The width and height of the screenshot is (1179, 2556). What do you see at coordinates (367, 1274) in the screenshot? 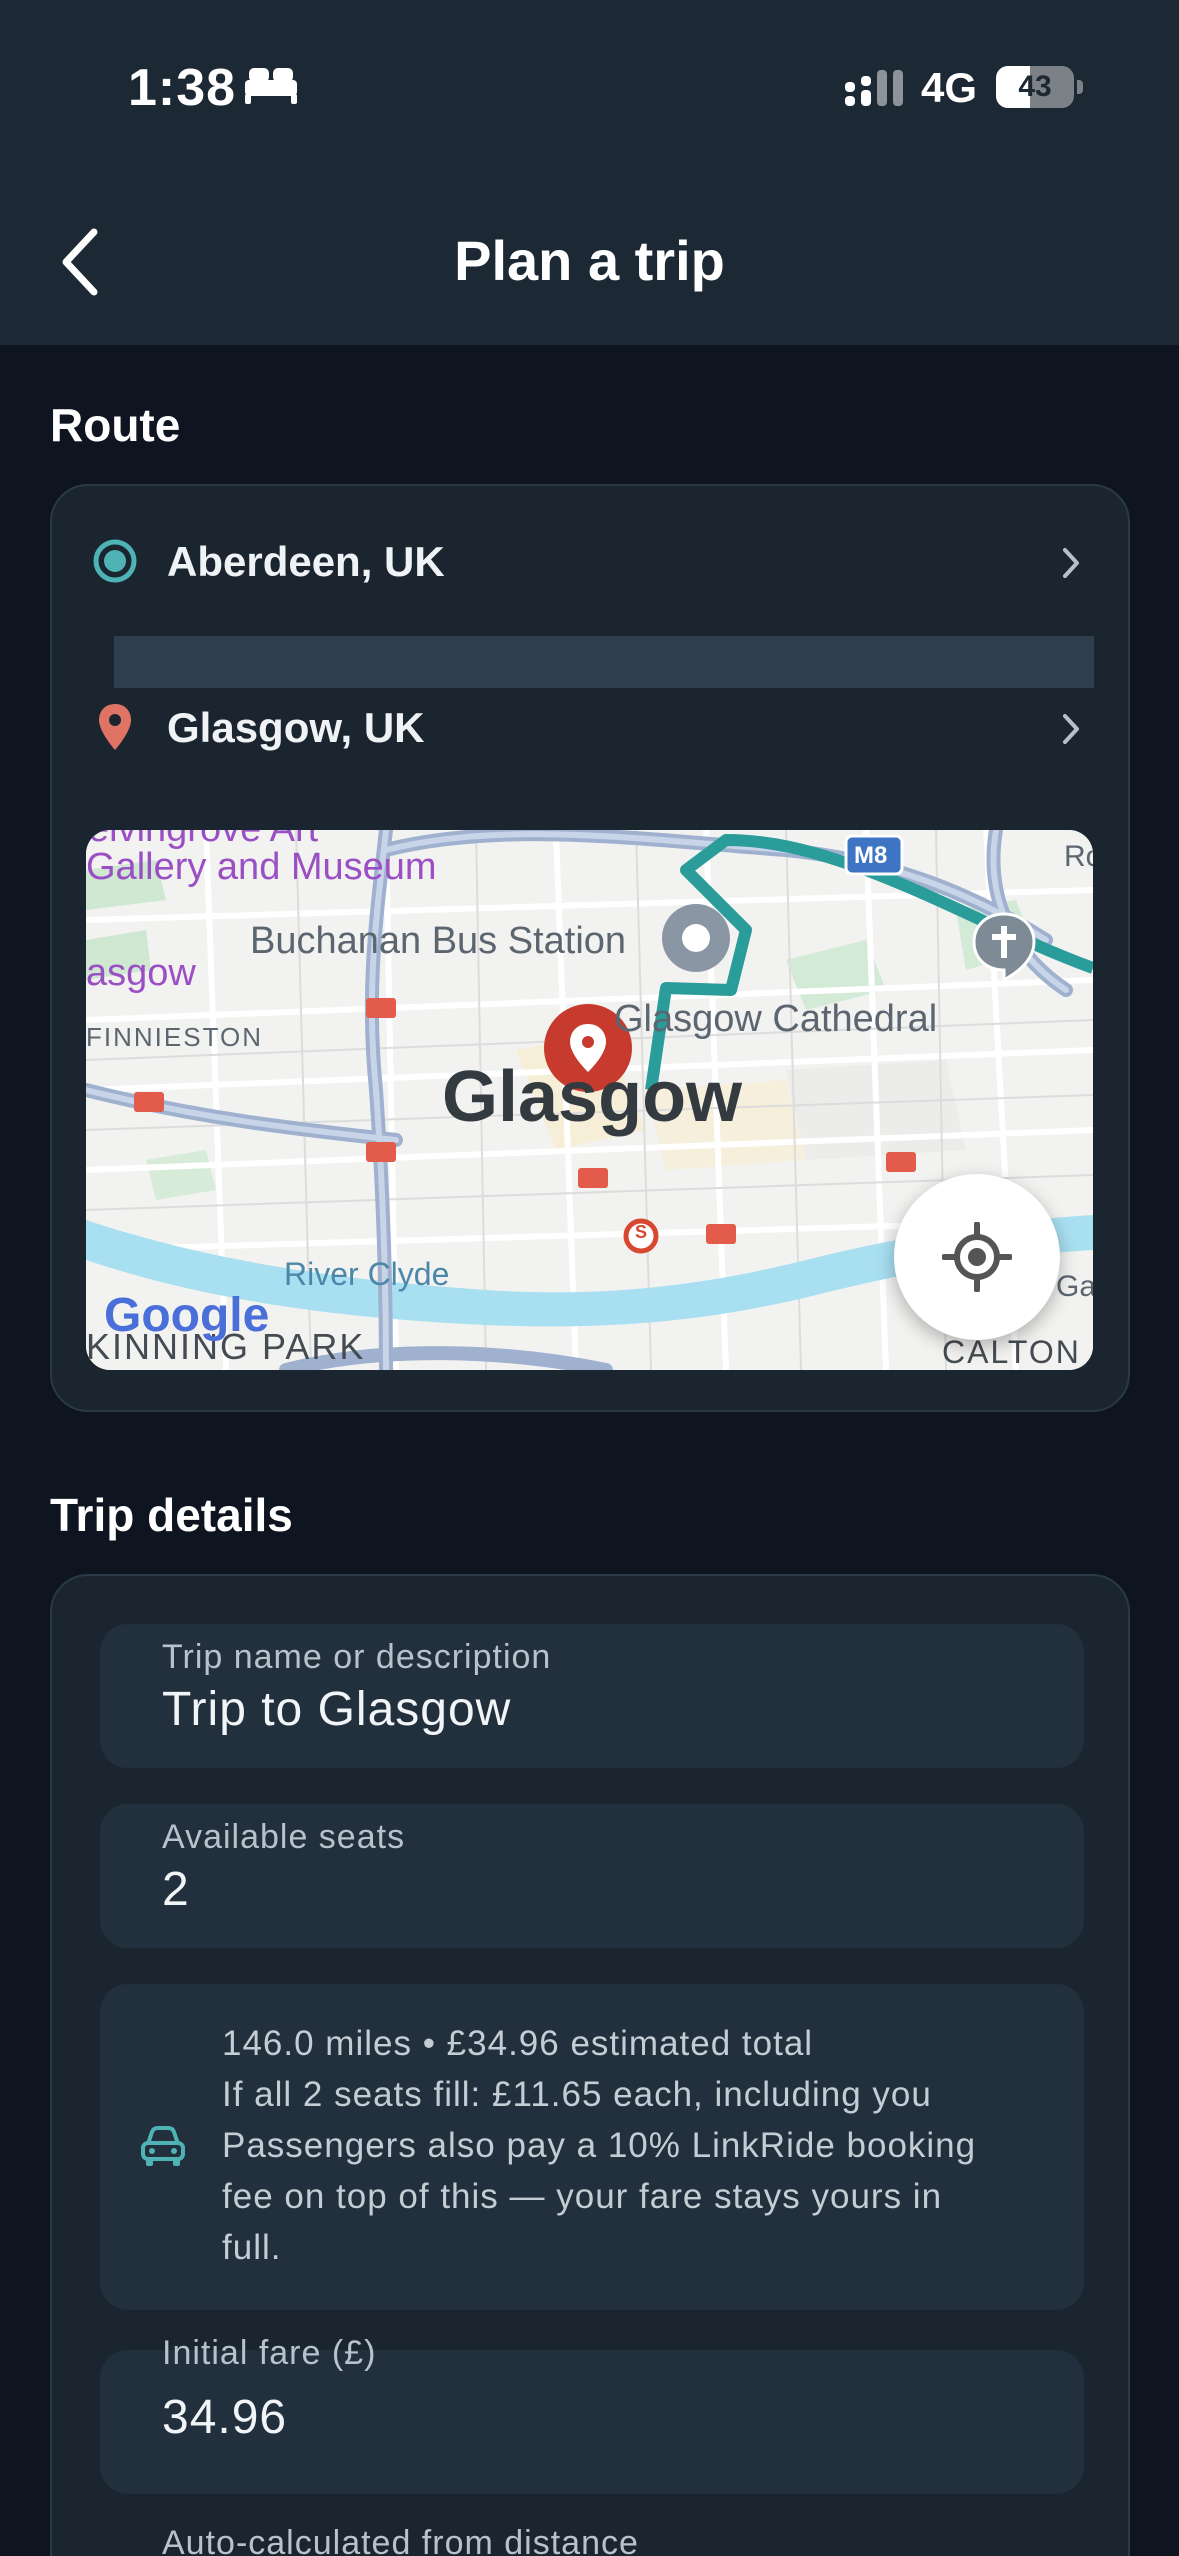
I see `map-label-river: River Clyde` at bounding box center [367, 1274].